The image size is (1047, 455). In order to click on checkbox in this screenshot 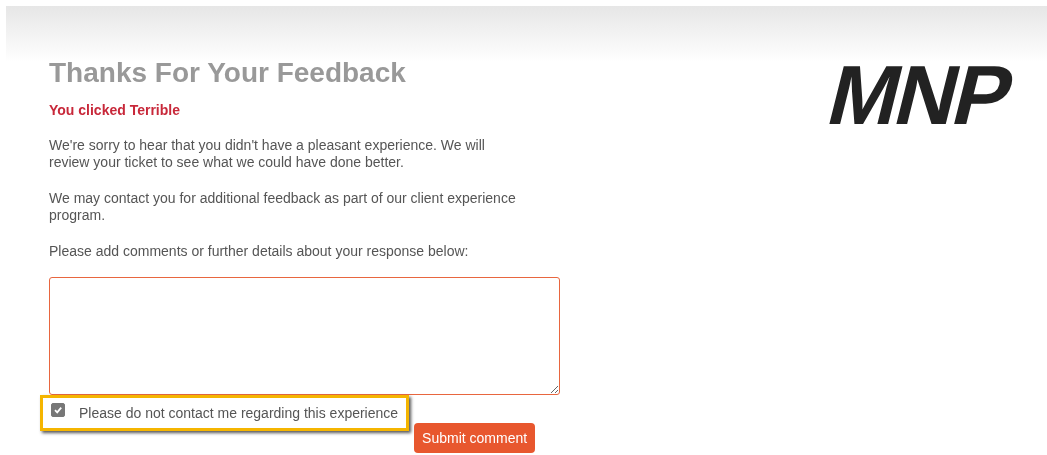, I will do `click(58, 410)`.